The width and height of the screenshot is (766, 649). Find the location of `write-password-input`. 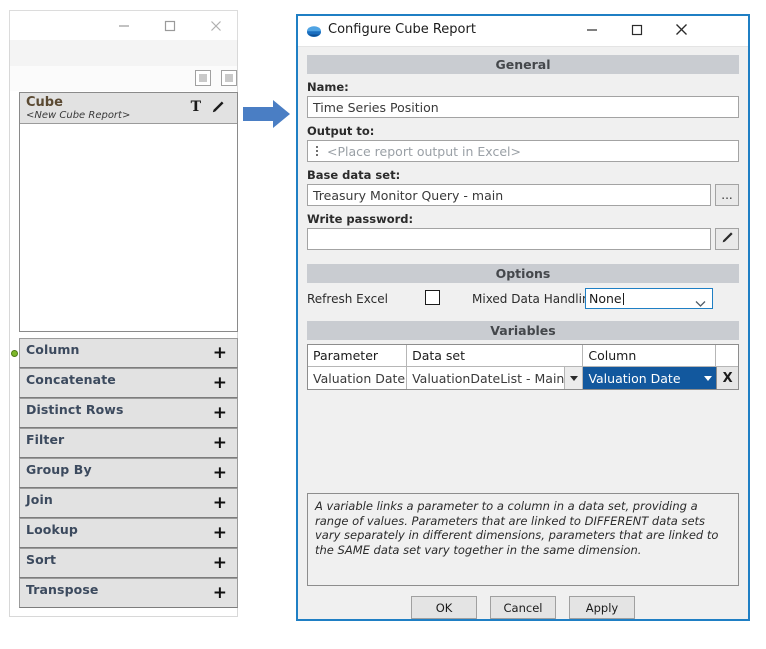

write-password-input is located at coordinates (509, 239).